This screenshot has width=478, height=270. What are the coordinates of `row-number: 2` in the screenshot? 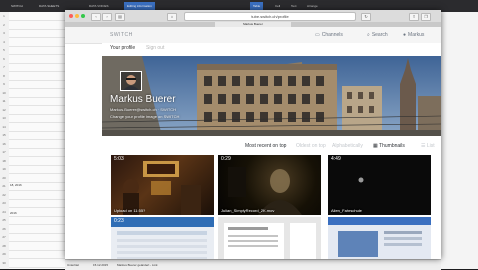 It's located at (4, 25).